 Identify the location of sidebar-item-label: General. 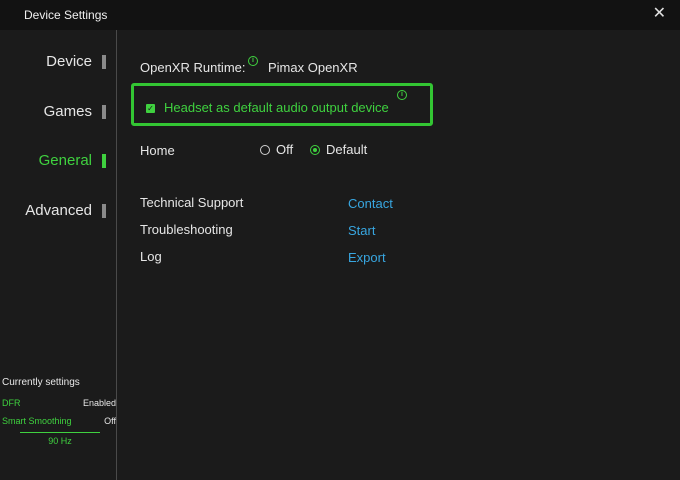
(65, 160).